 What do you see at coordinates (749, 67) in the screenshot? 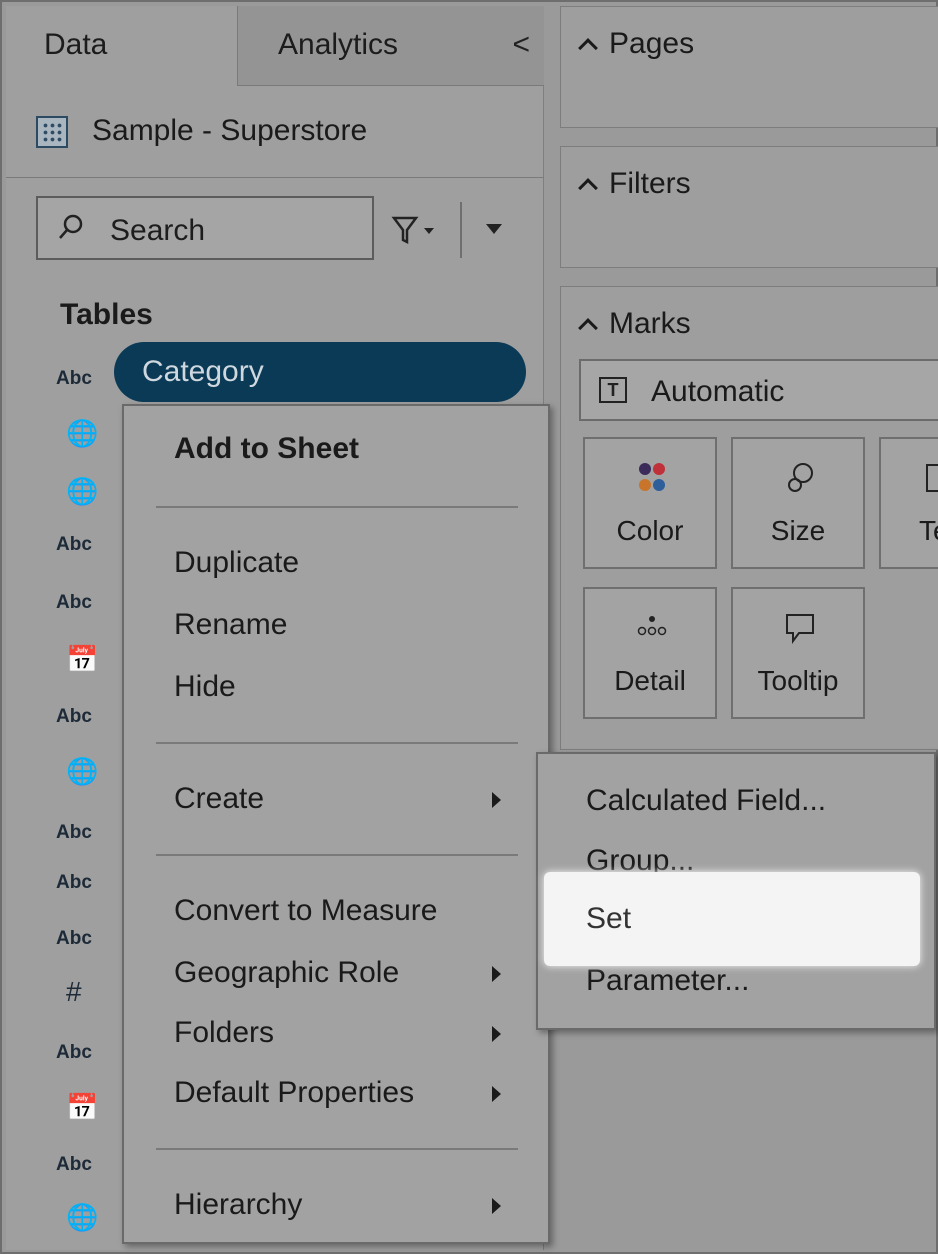
I see `pages-shelf: Pages` at bounding box center [749, 67].